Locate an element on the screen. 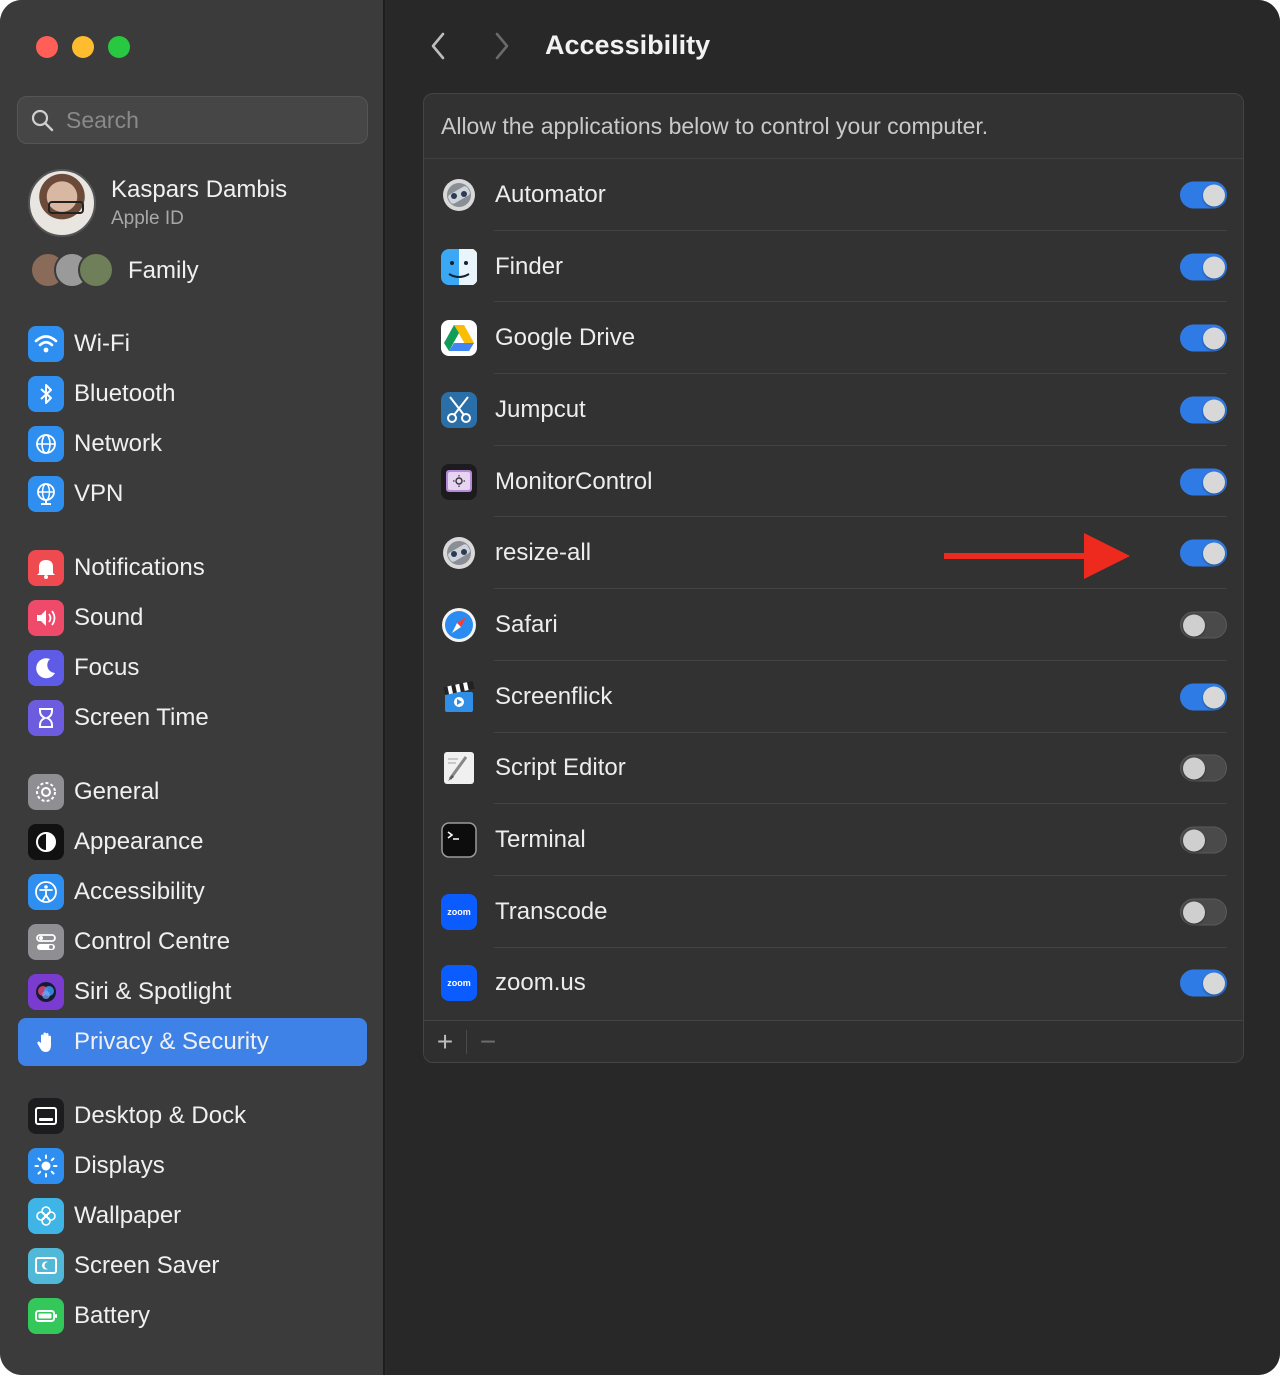 This screenshot has height=1375, width=1280. app-name: Jumpcut is located at coordinates (540, 409).